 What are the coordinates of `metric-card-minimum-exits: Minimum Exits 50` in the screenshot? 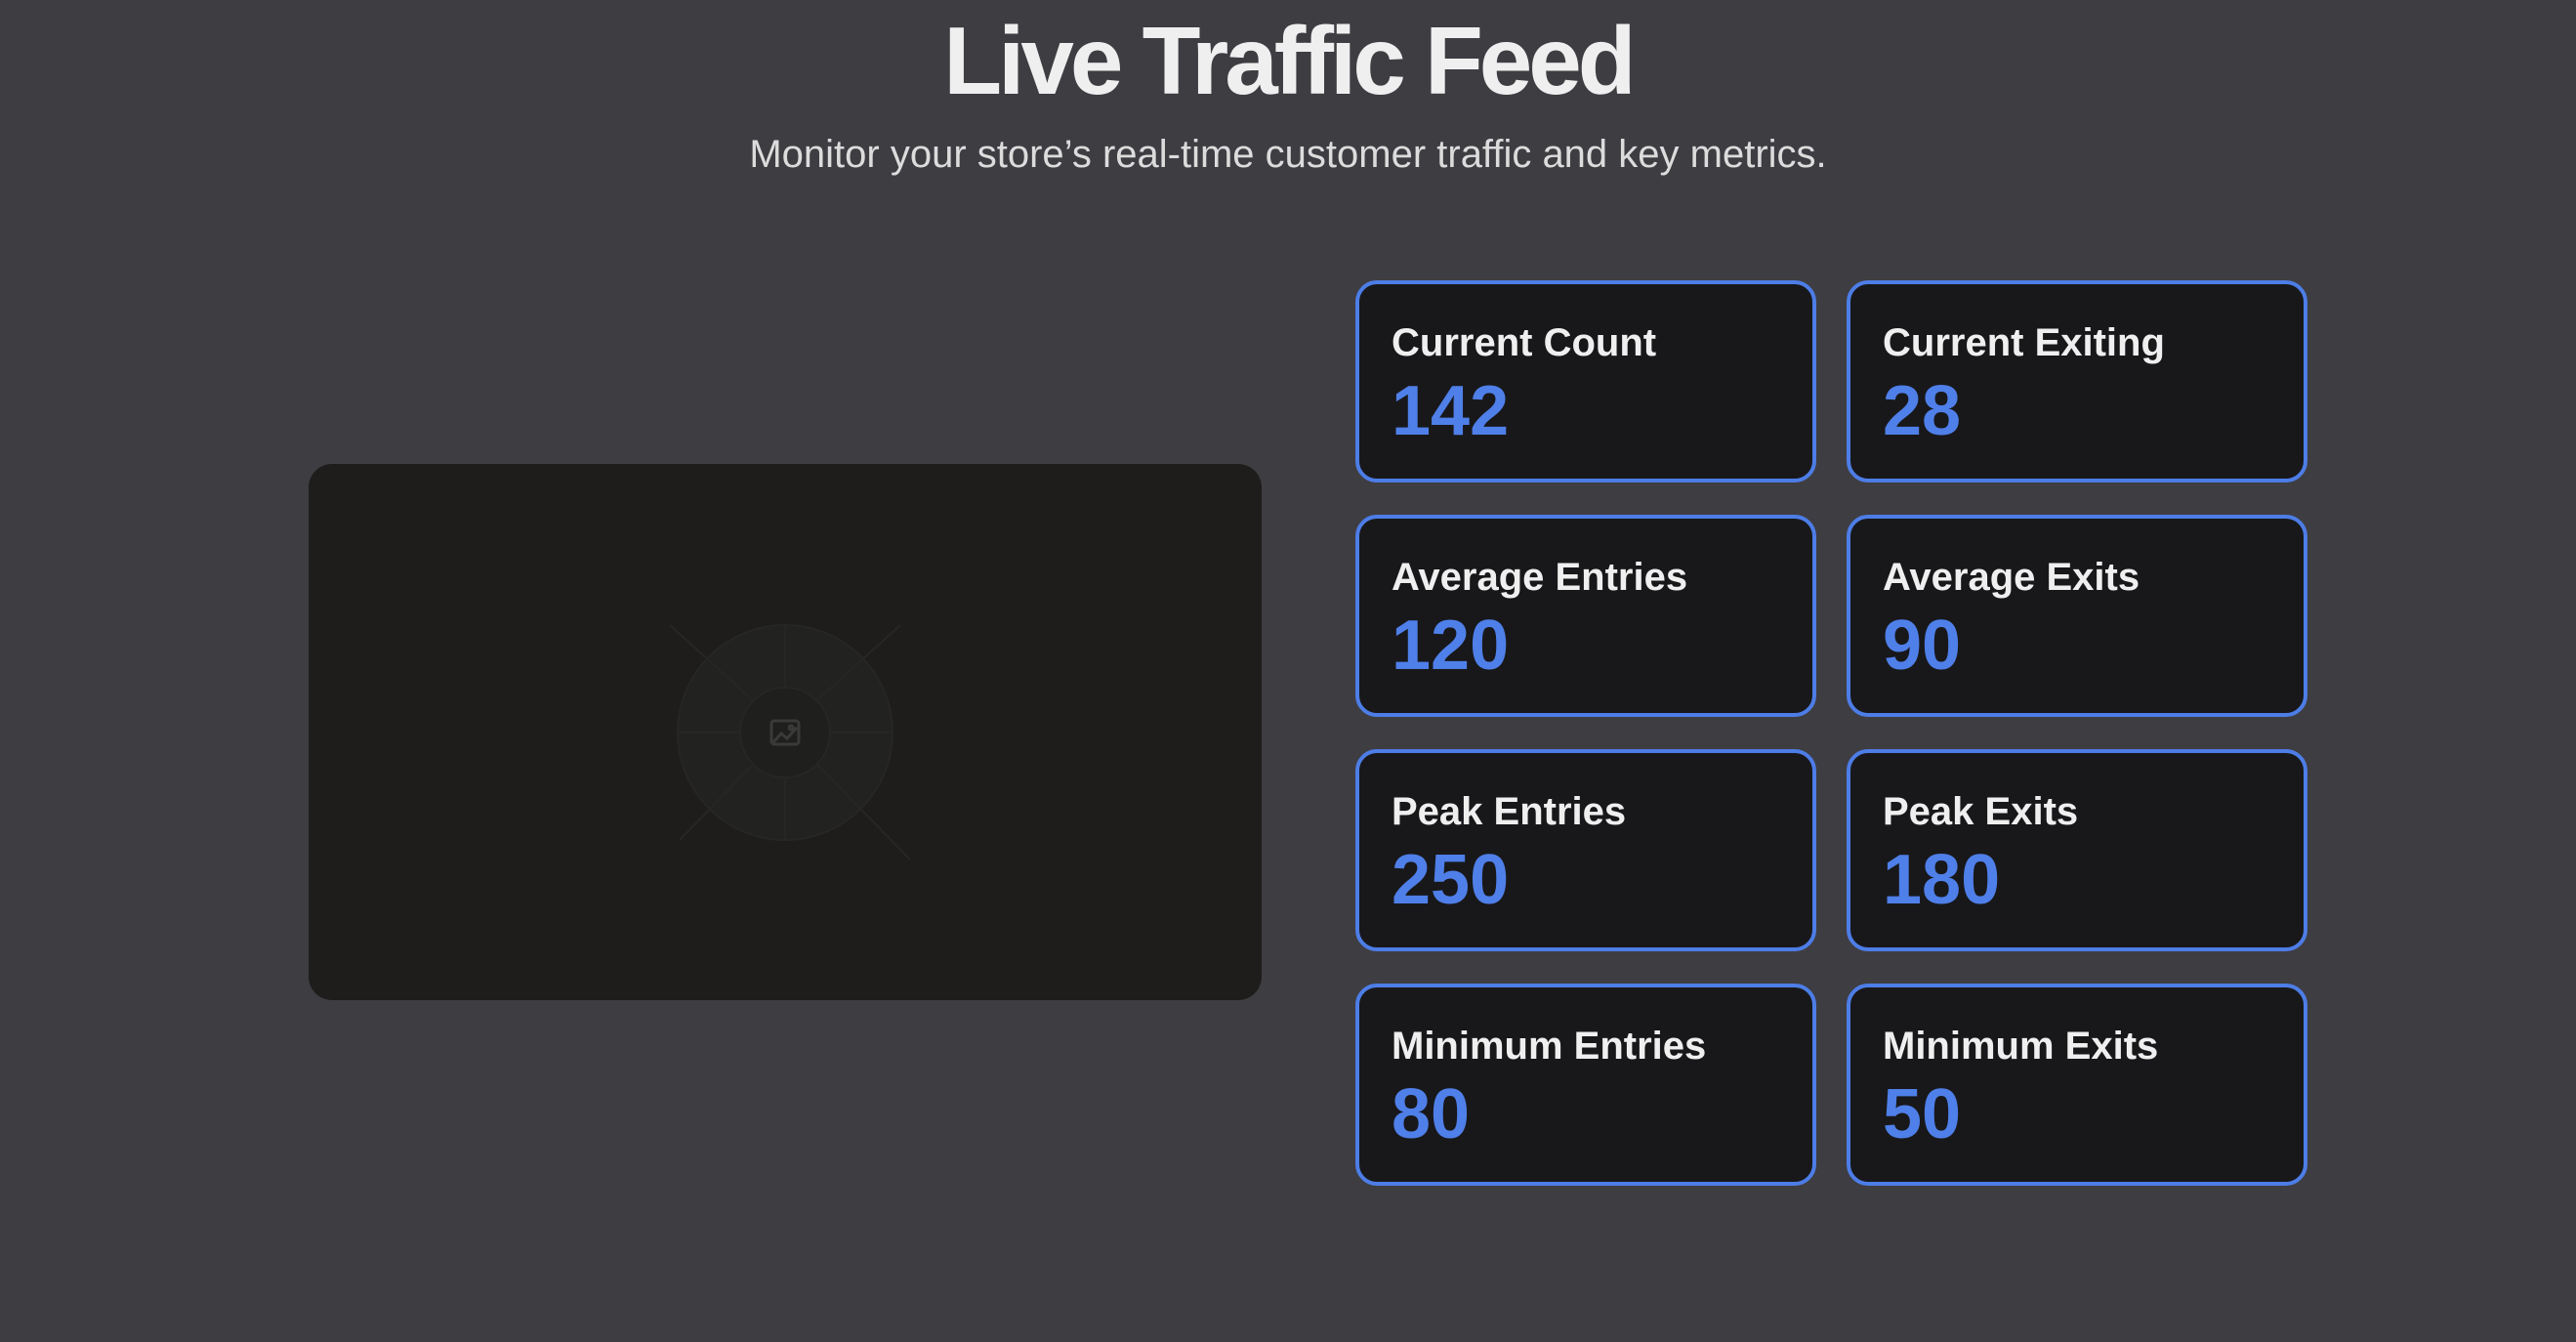 It's located at (2077, 1085).